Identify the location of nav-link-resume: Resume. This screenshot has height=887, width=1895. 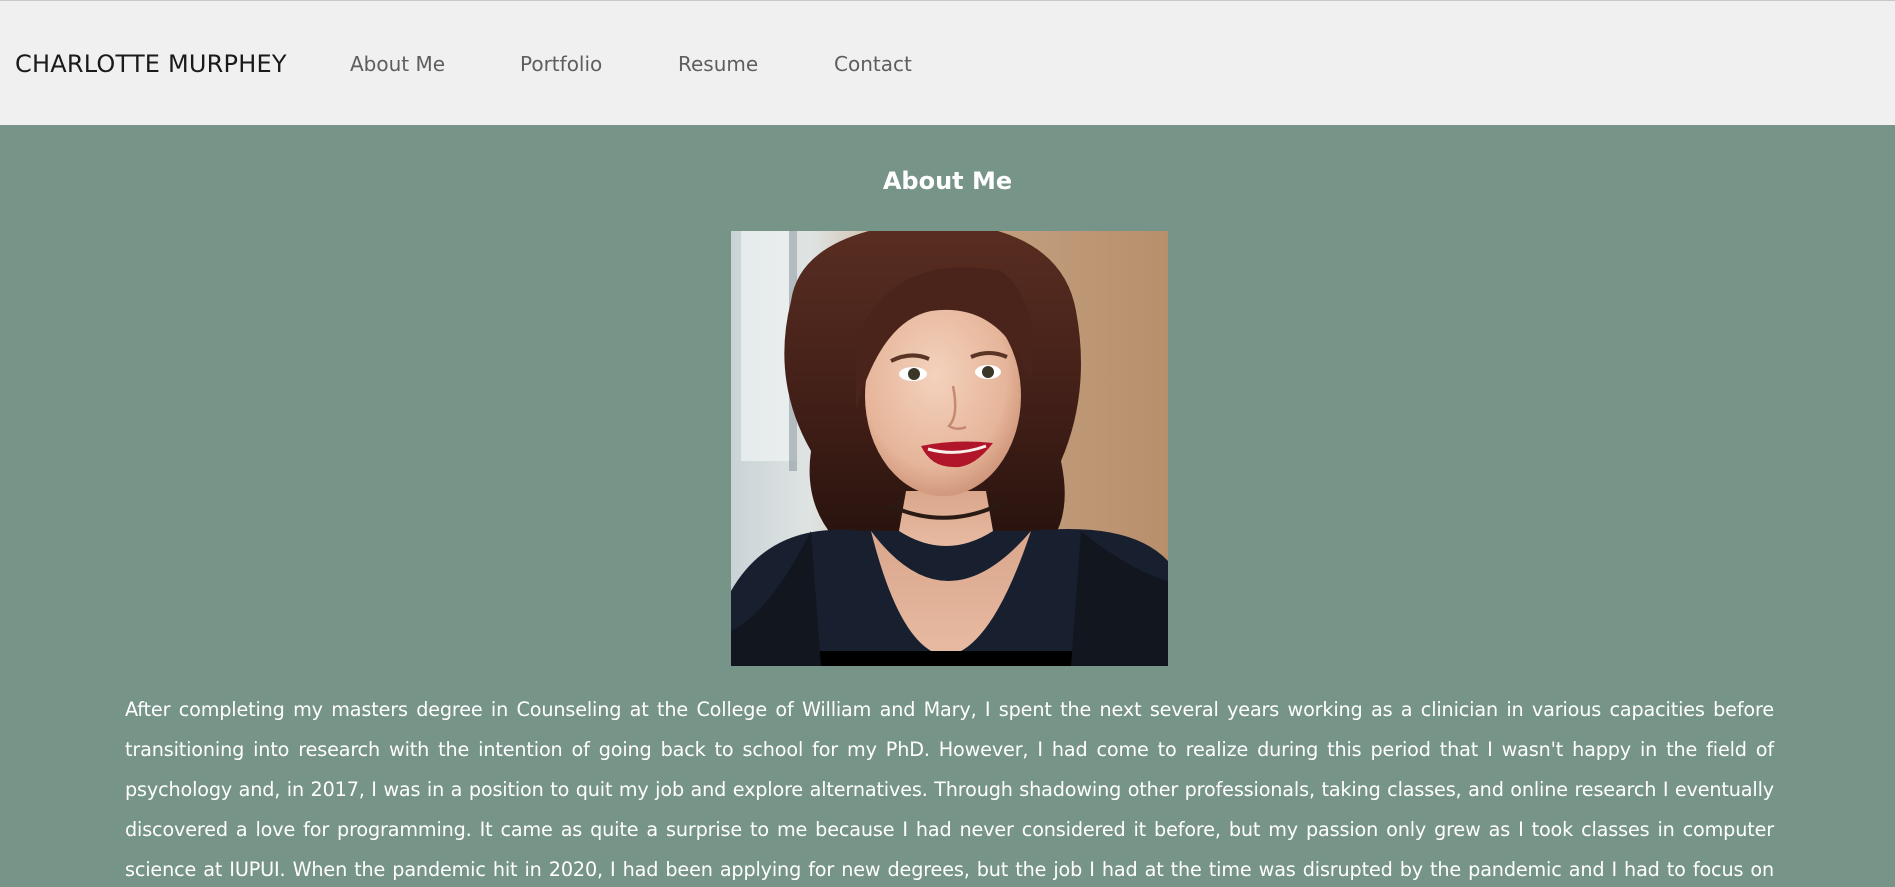
(718, 64).